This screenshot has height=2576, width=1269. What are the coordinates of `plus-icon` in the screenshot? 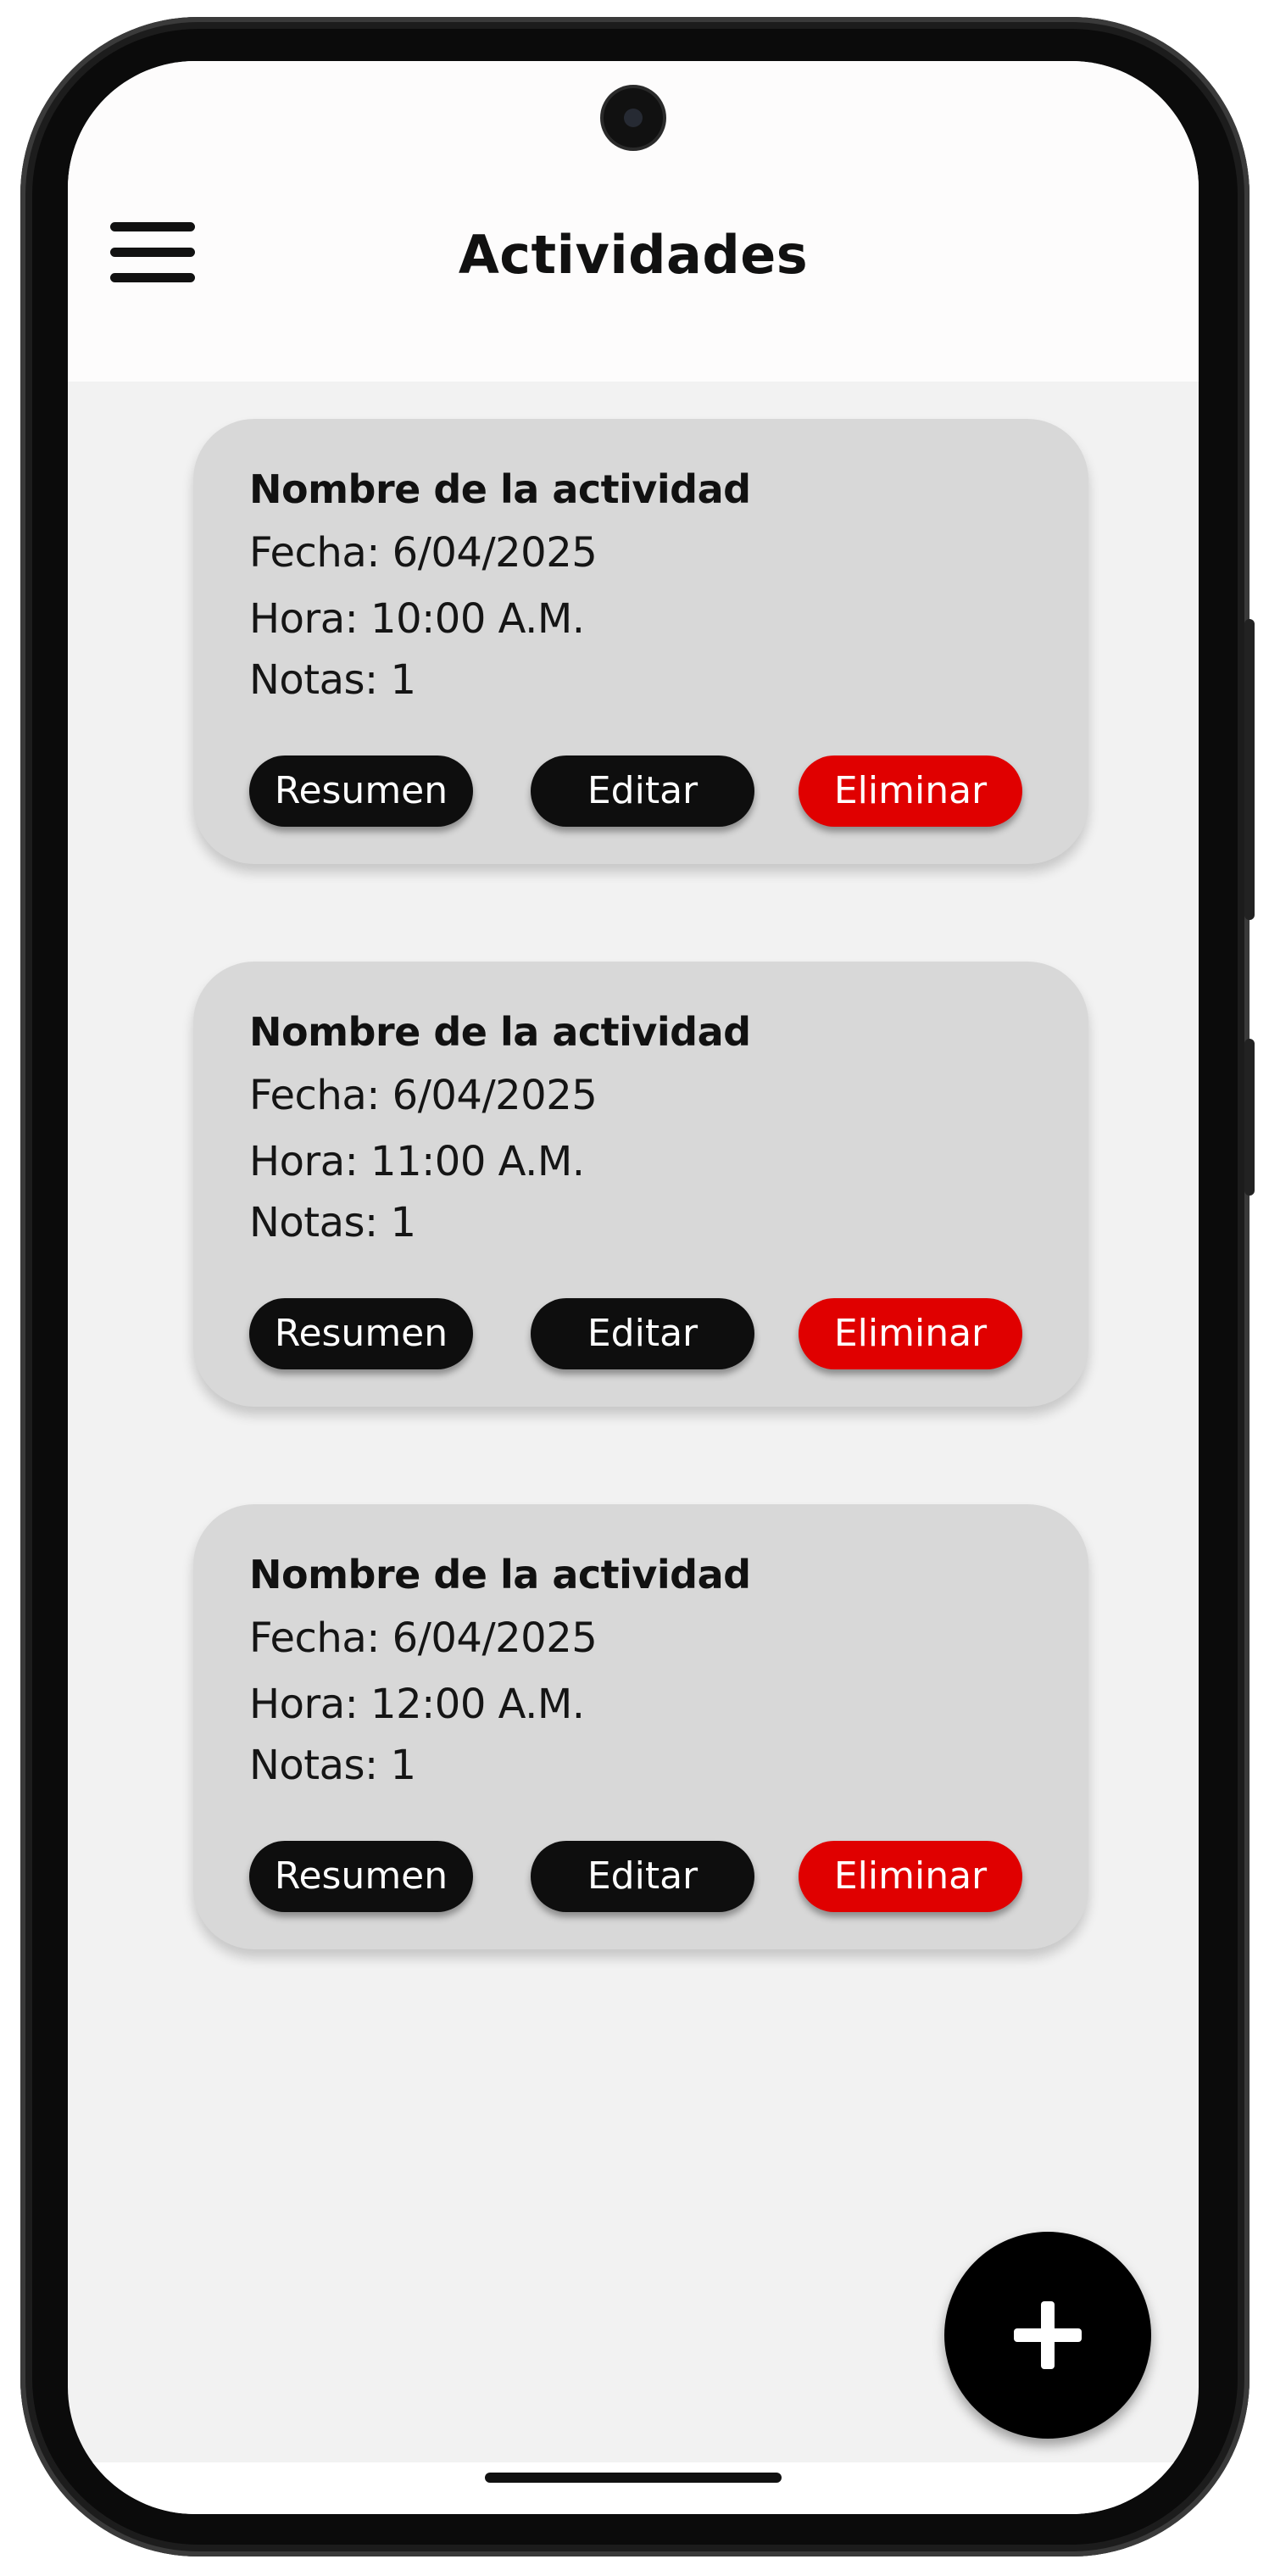 It's located at (1048, 2335).